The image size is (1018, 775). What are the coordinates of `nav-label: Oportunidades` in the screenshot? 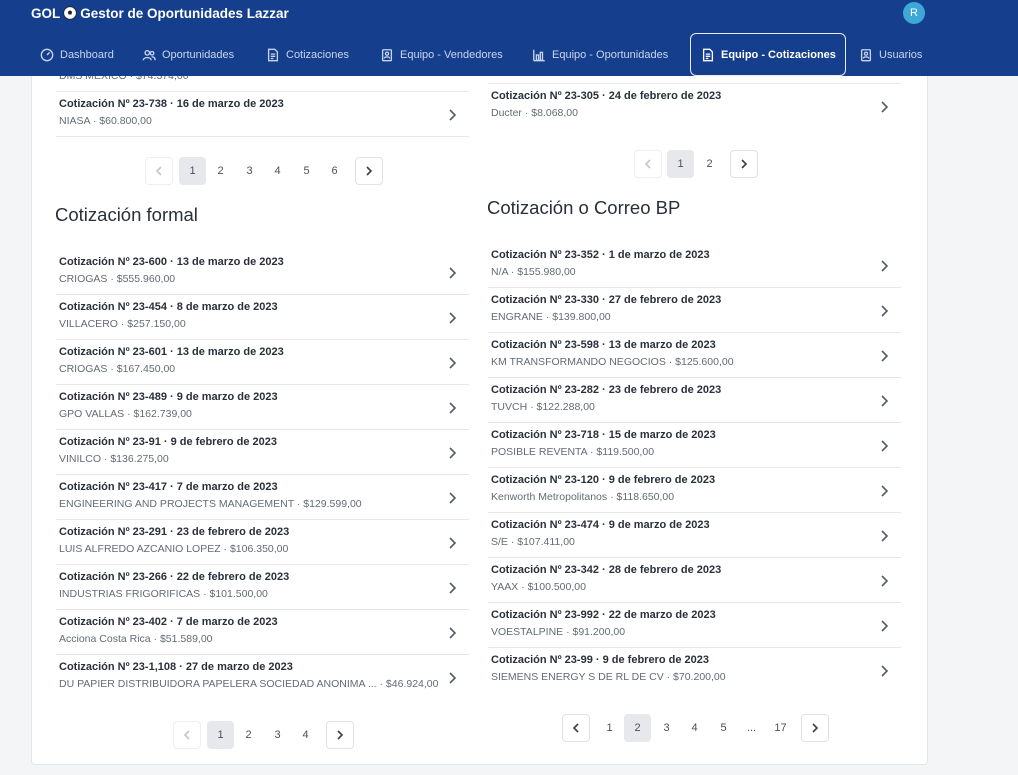 It's located at (198, 54).